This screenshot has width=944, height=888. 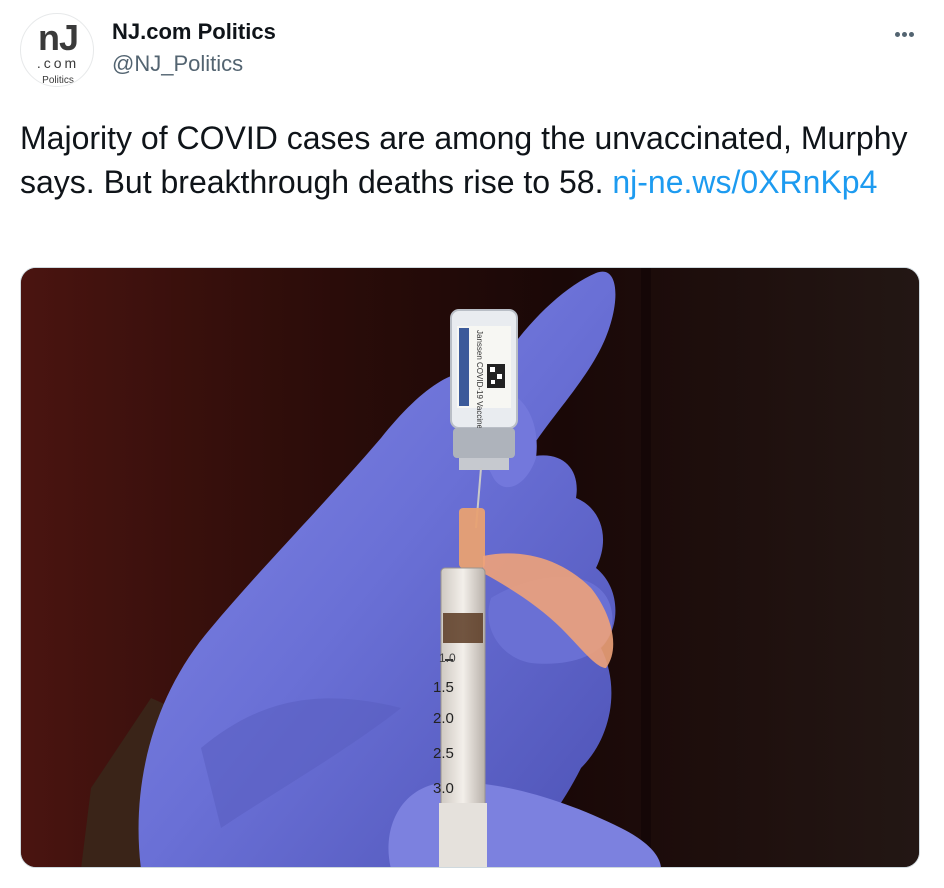 What do you see at coordinates (58, 37) in the screenshot?
I see `avatar-logo-main: nJ` at bounding box center [58, 37].